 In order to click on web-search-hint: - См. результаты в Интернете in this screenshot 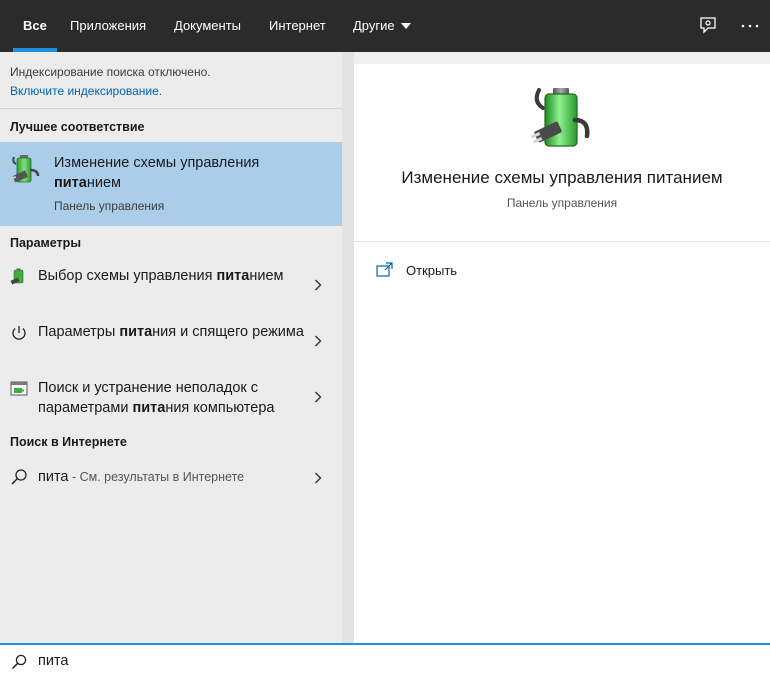, I will do `click(156, 477)`.